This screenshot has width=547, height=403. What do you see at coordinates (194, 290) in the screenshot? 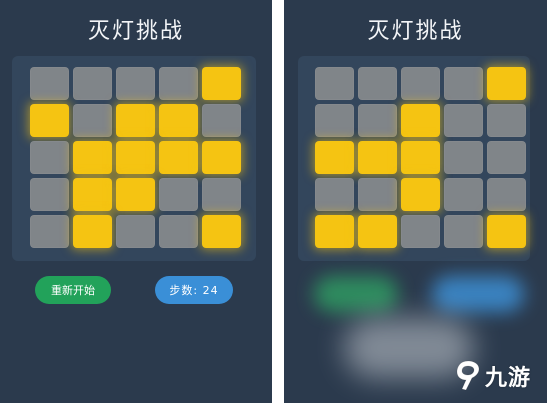
I see `step-counter-badge: 步数: 24` at bounding box center [194, 290].